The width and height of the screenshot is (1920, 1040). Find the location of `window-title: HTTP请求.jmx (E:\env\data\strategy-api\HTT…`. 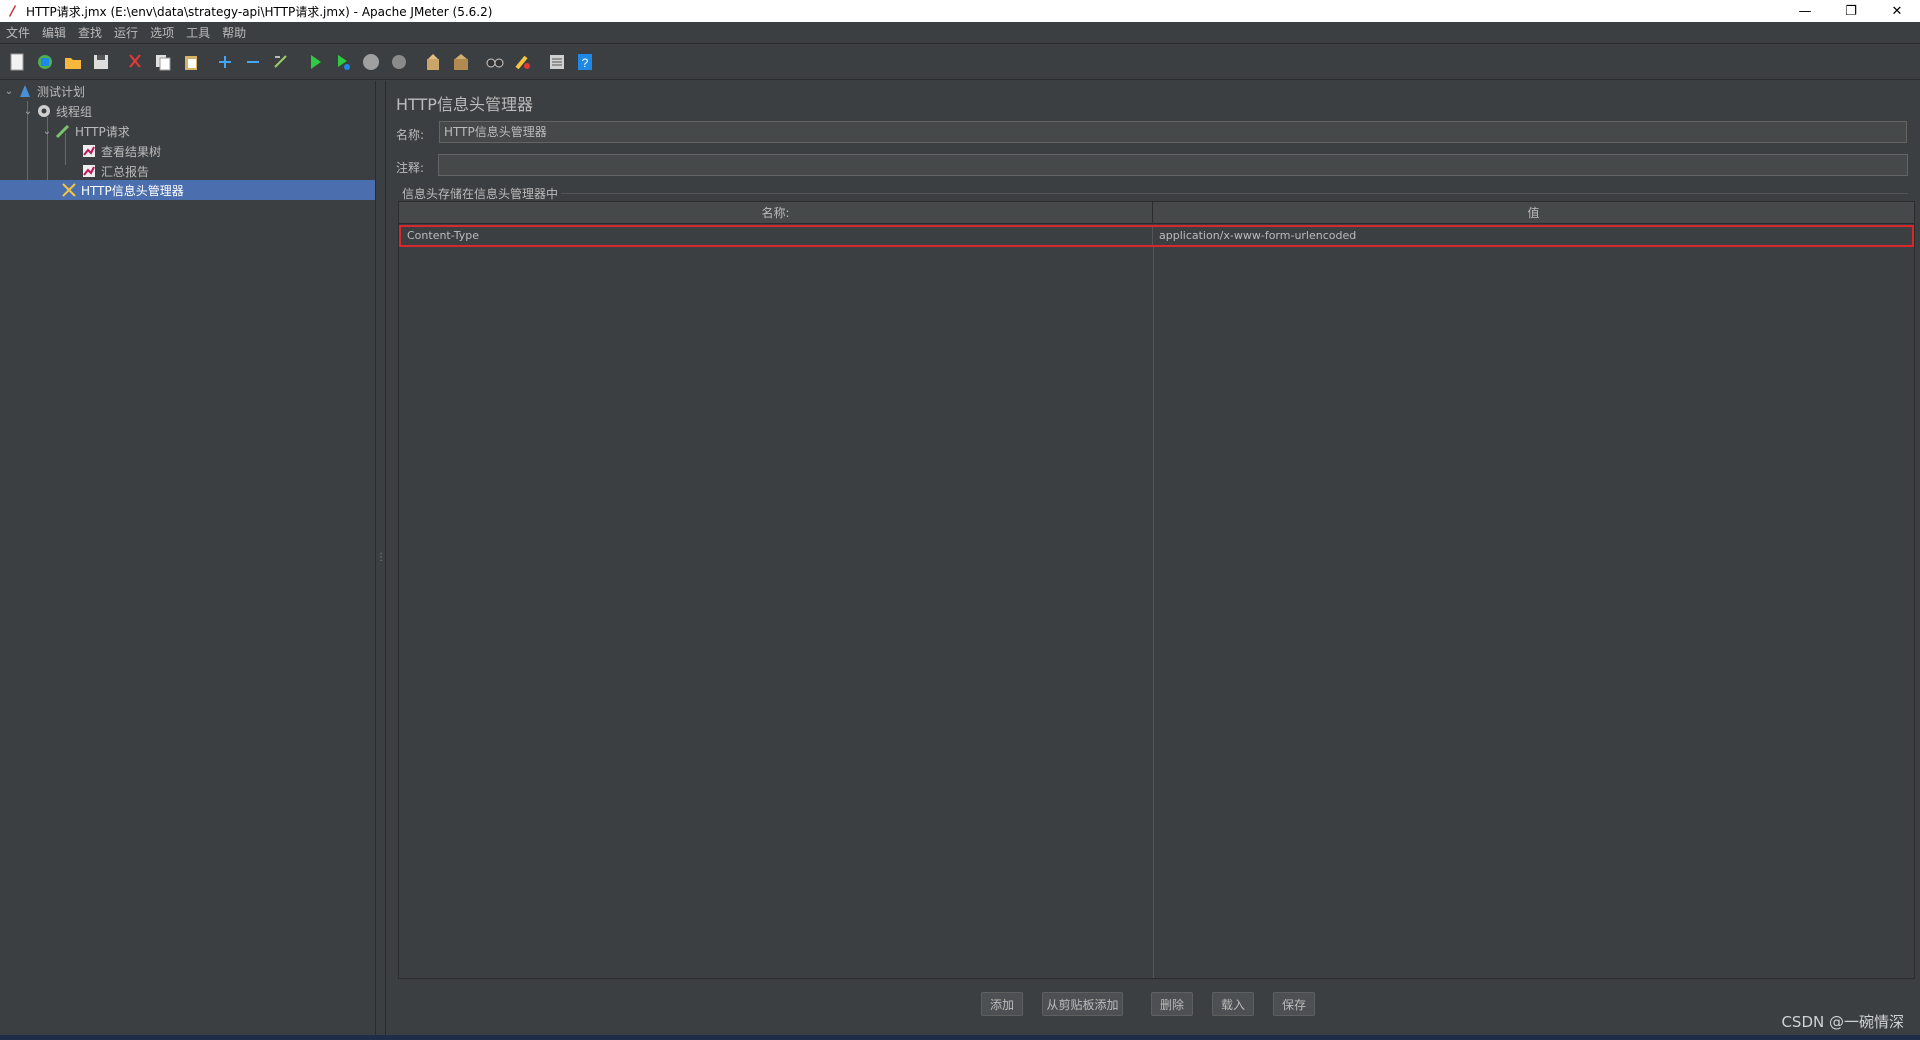

window-title: HTTP请求.jmx (E:\env\data\strategy-api\HTT… is located at coordinates (259, 11).